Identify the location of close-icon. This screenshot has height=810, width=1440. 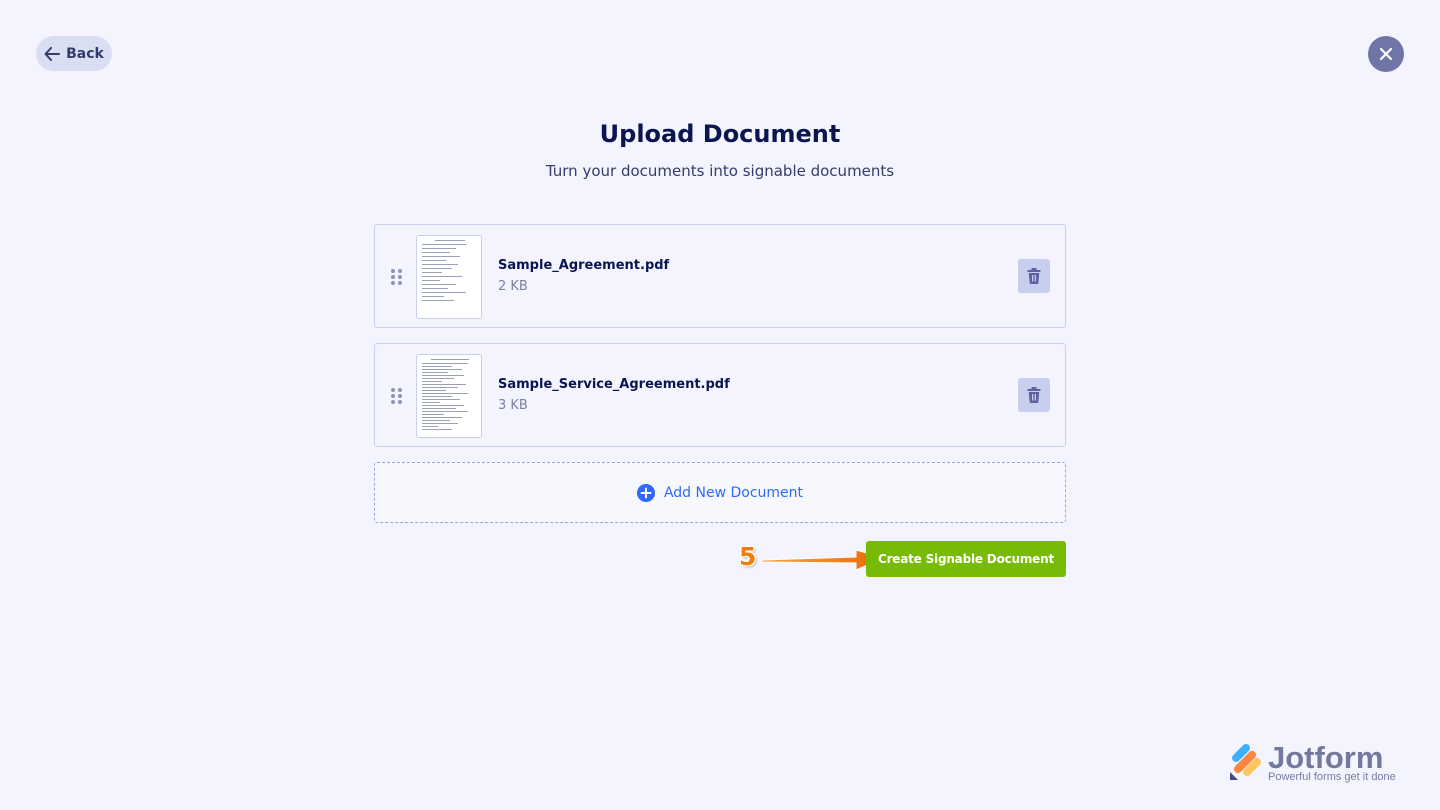
(1386, 54).